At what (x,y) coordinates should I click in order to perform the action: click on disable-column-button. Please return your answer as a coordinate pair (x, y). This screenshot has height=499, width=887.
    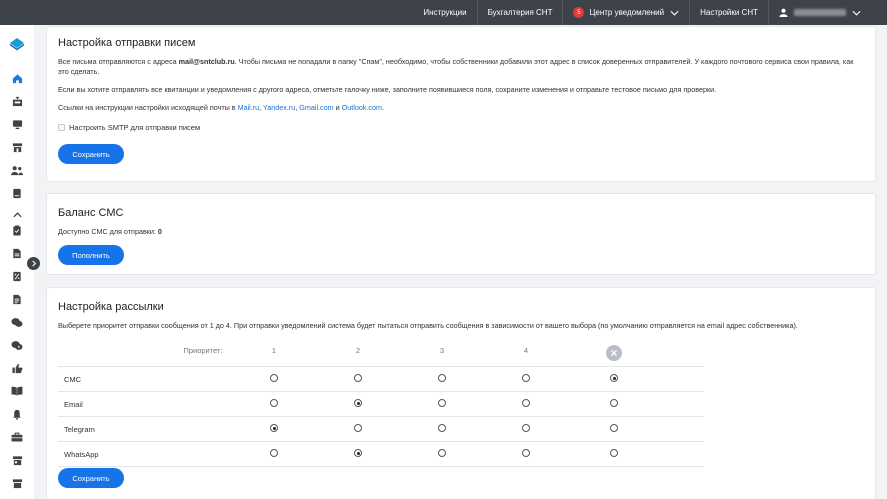
    Looking at the image, I should click on (614, 353).